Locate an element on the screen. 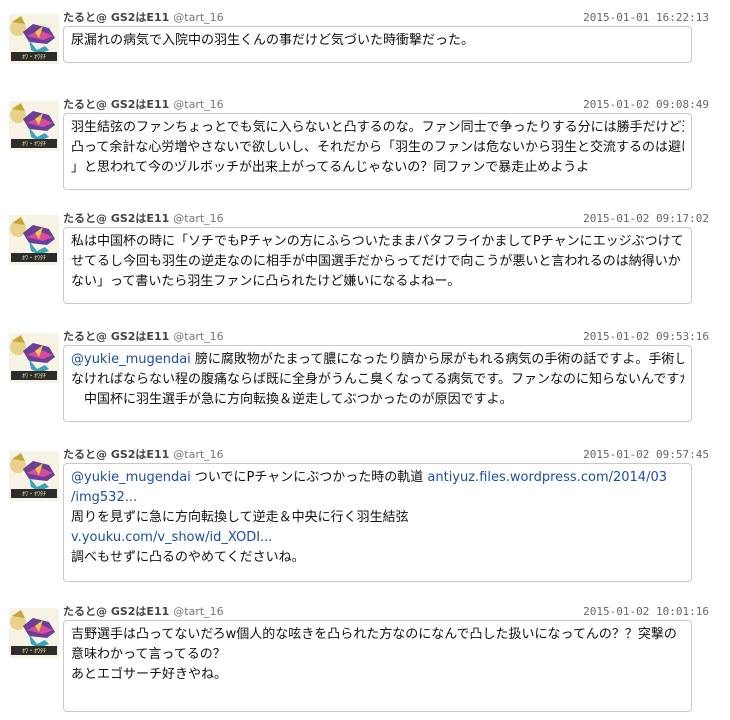 This screenshot has height=720, width=730. tweet-text: 周りを見ずに急に方向転換して逆走＆中央に行く羽生結弦 is located at coordinates (240, 517).